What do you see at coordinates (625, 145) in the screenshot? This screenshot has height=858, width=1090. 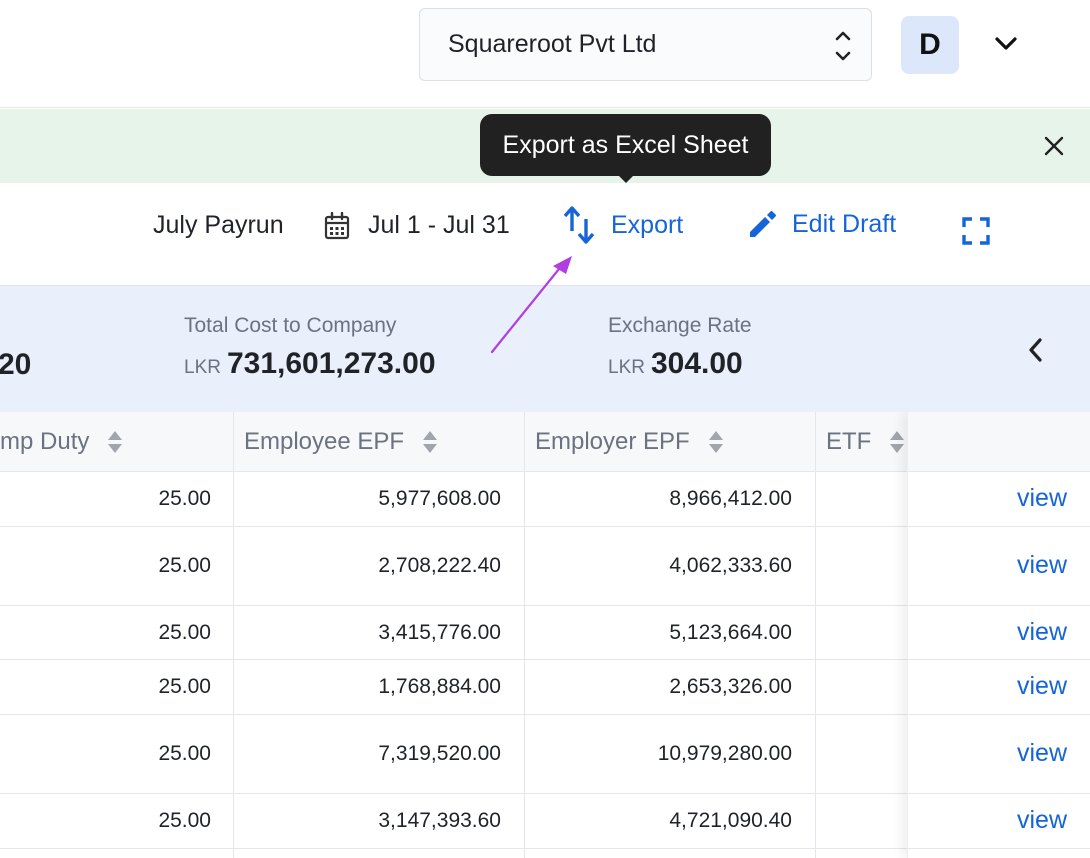 I see `export-tooltip: Export as Excel Sheet` at bounding box center [625, 145].